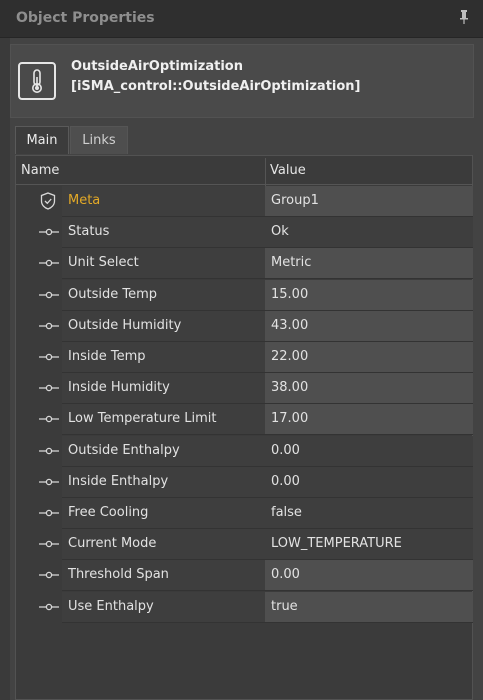 The width and height of the screenshot is (483, 700). I want to click on column-divider, so click(265, 172).